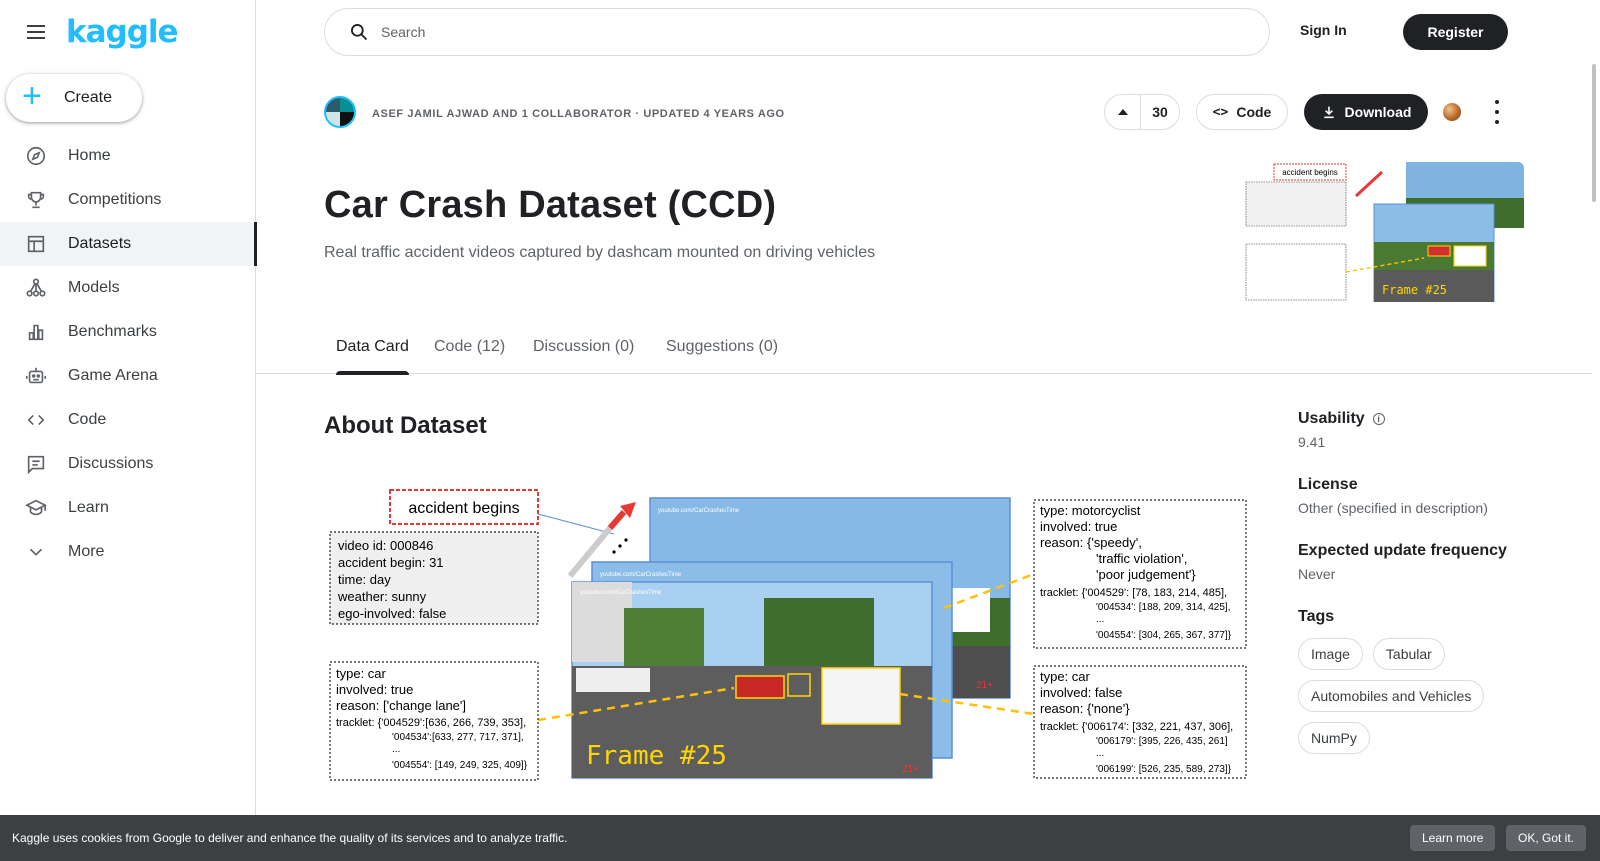  What do you see at coordinates (86, 551) in the screenshot?
I see `sidebar-item-label: More` at bounding box center [86, 551].